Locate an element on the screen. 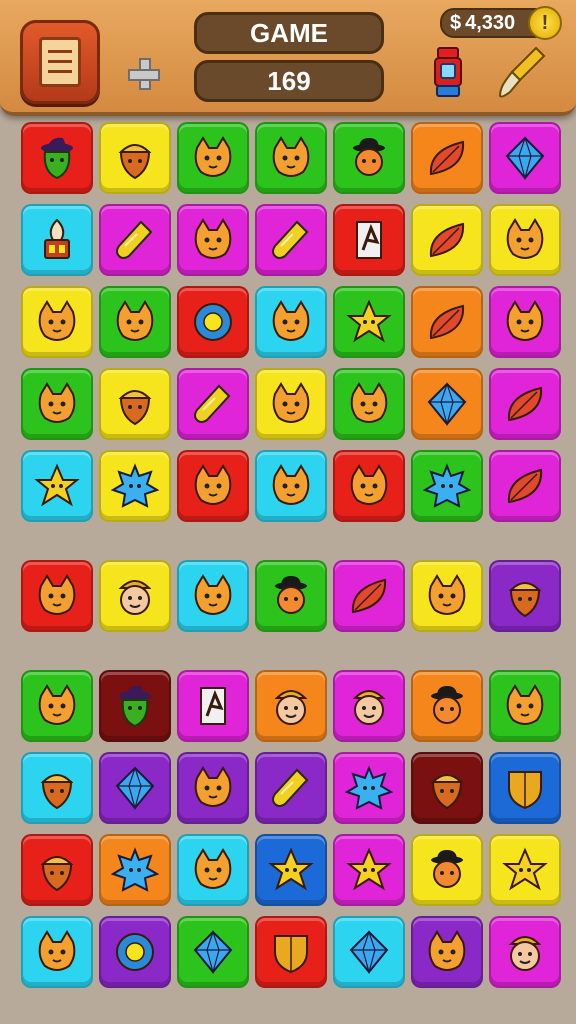 This screenshot has width=576, height=1024. bowler-icon is located at coordinates (447, 869).